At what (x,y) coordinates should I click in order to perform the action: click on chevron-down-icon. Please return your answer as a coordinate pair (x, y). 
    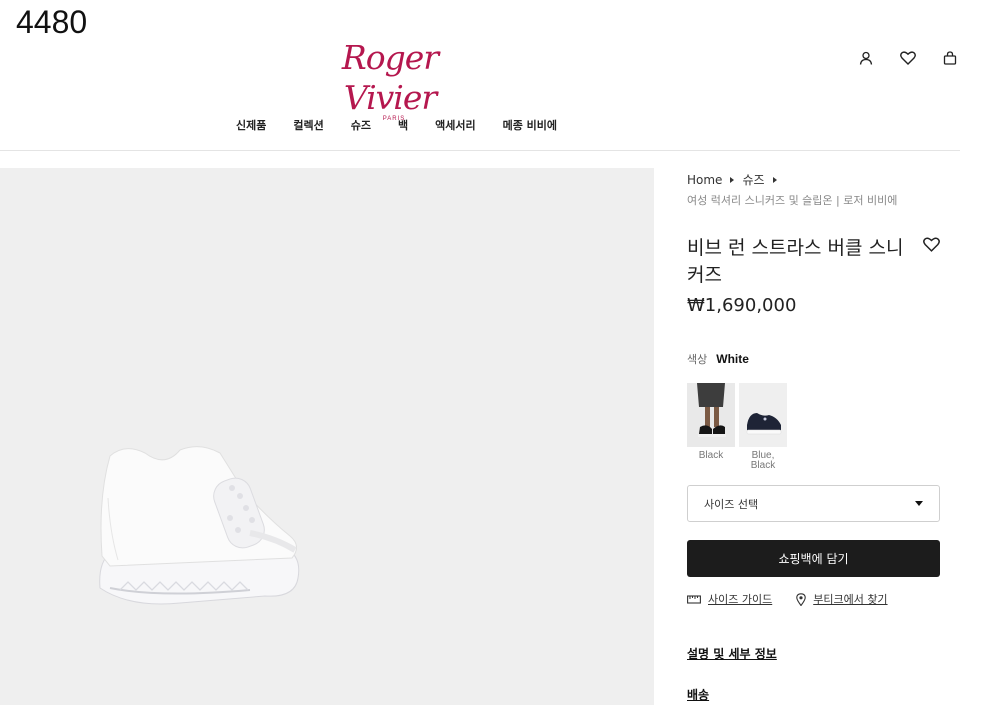
    Looking at the image, I should click on (919, 503).